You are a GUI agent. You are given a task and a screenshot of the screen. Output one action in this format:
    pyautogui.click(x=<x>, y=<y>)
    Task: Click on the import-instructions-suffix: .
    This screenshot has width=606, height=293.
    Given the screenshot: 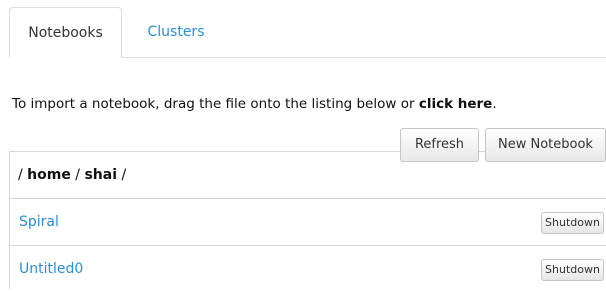 What is the action you would take?
    pyautogui.click(x=494, y=104)
    